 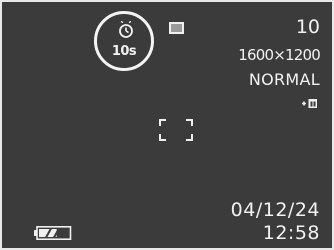 What do you see at coordinates (124, 41) in the screenshot?
I see `self-timer-indicator: 10s` at bounding box center [124, 41].